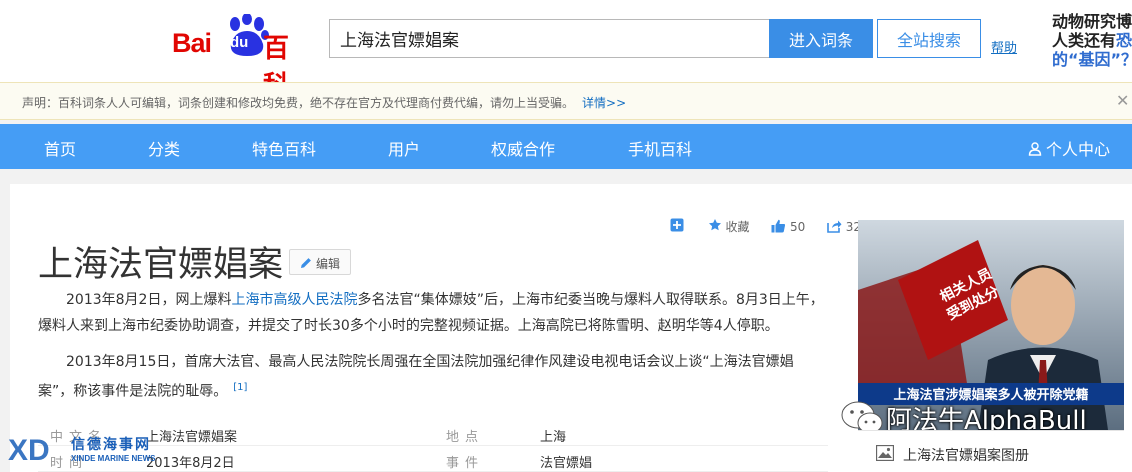 This screenshot has height=472, width=1132. What do you see at coordinates (566, 146) in the screenshot?
I see `main-nav: 首页 分类 特色百科 用户 权威合作 手机百科 个人中心` at bounding box center [566, 146].